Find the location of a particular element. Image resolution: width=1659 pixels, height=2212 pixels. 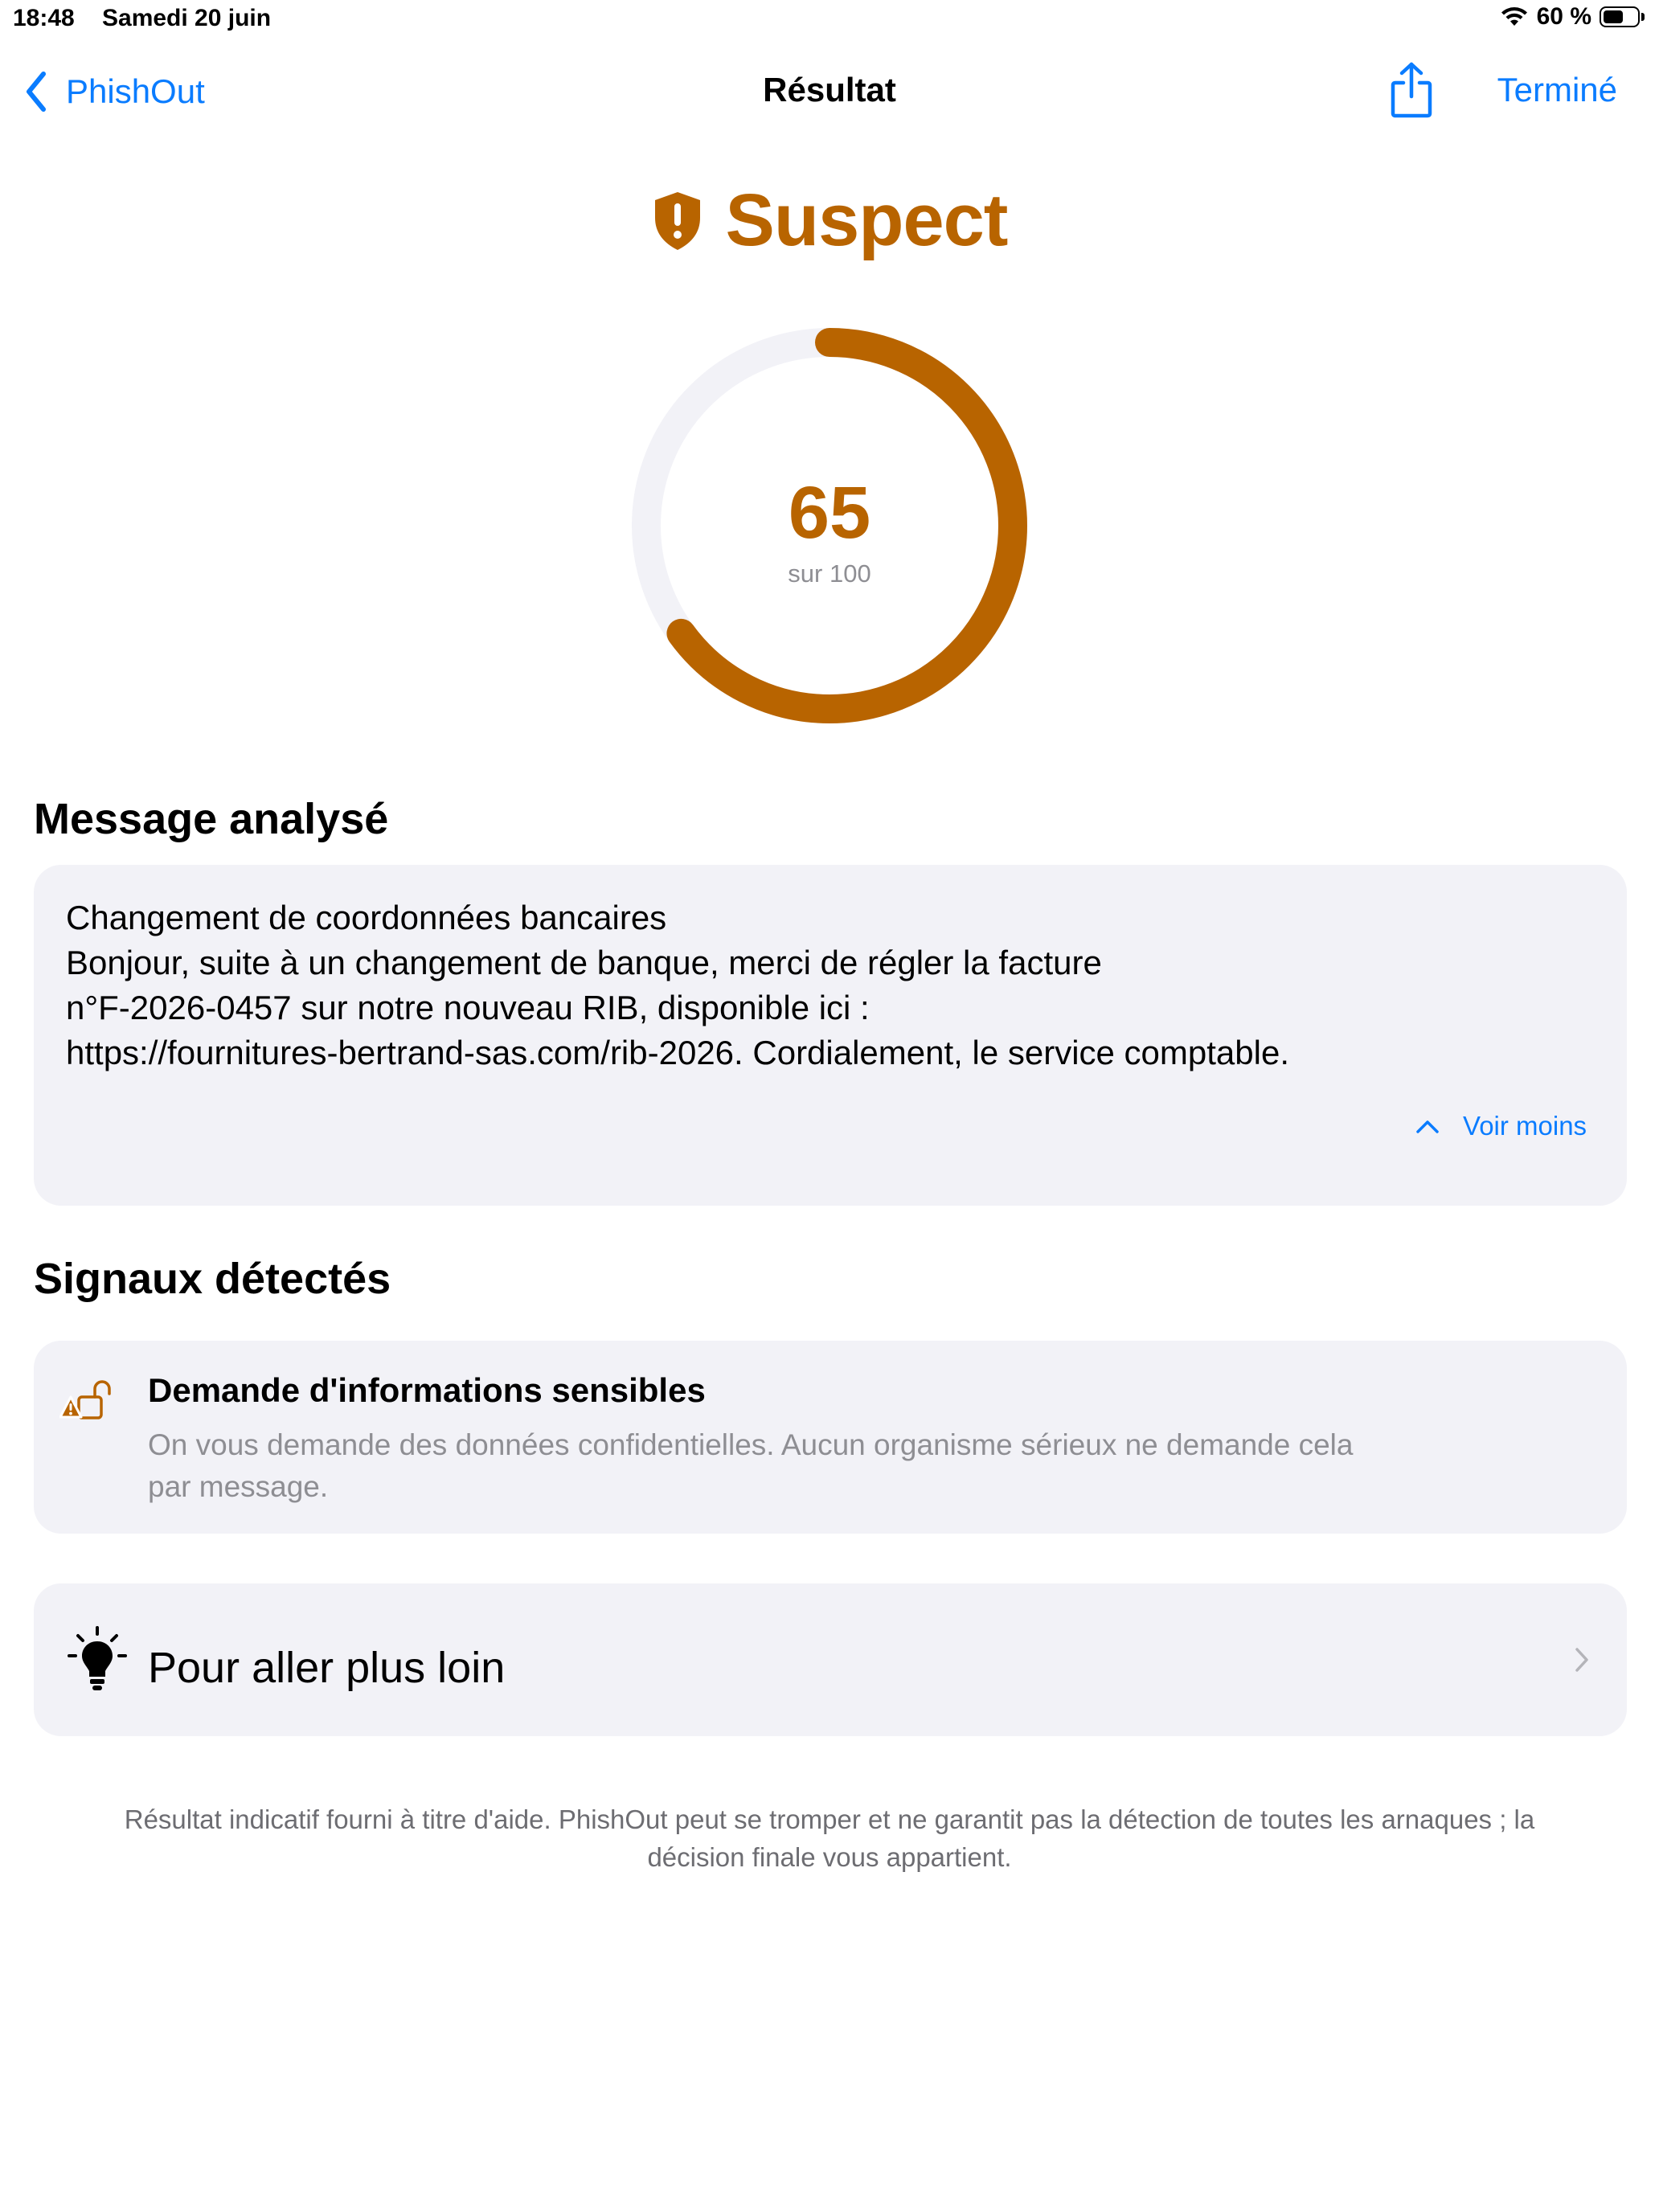

done-button: Terminé is located at coordinates (1557, 90).